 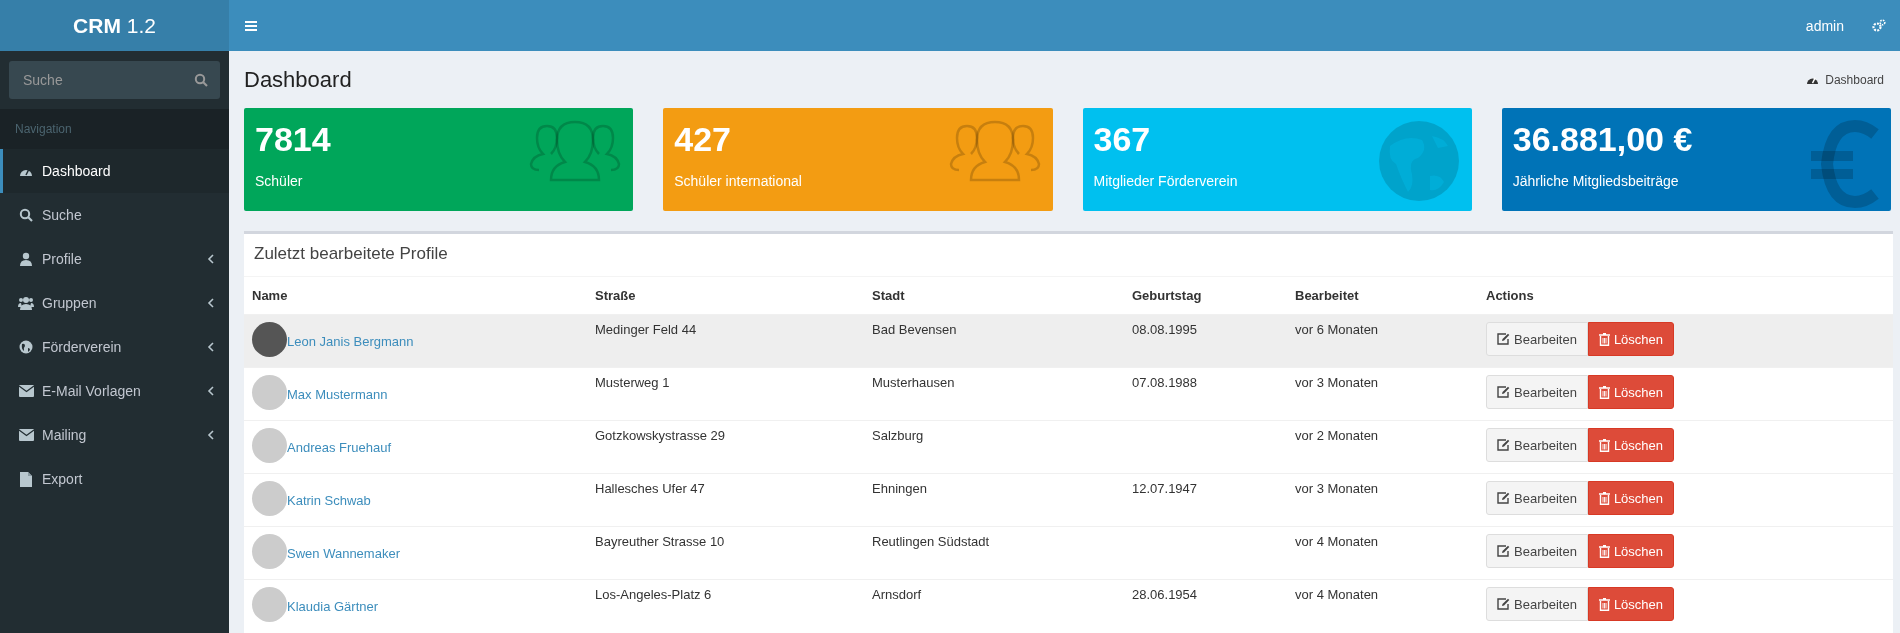 I want to click on table-cell: 28.06.1954, so click(x=1205, y=605).